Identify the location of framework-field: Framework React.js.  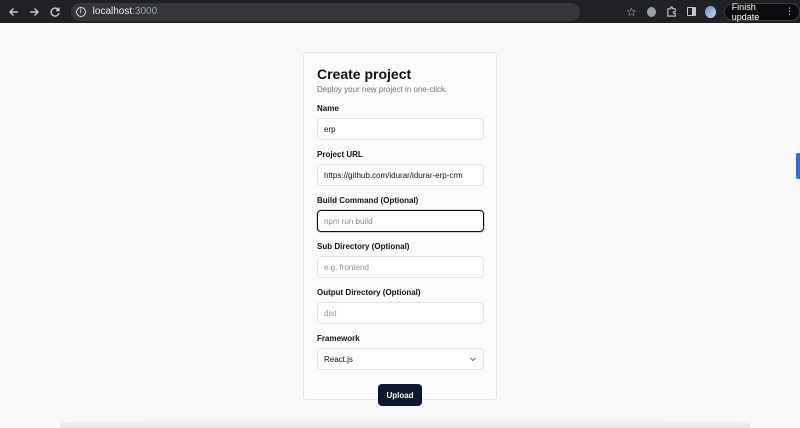
(400, 352).